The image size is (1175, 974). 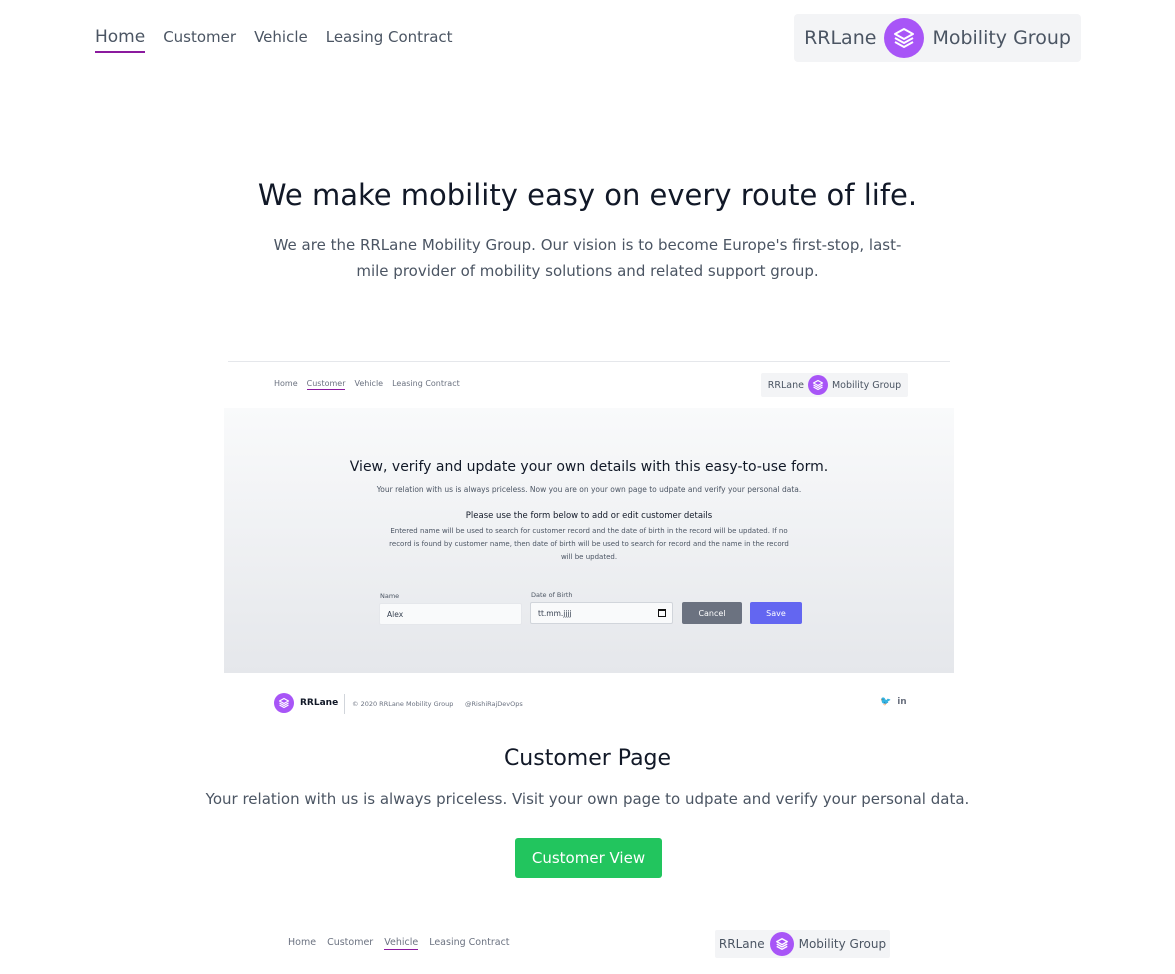 What do you see at coordinates (785, 385) in the screenshot?
I see `preview-brand-left: RRLane` at bounding box center [785, 385].